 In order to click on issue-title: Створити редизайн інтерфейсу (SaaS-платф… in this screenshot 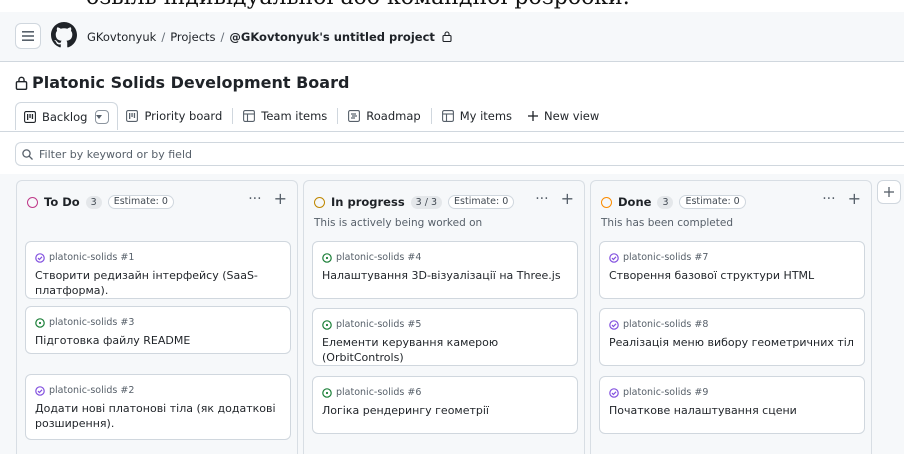, I will do `click(157, 283)`.